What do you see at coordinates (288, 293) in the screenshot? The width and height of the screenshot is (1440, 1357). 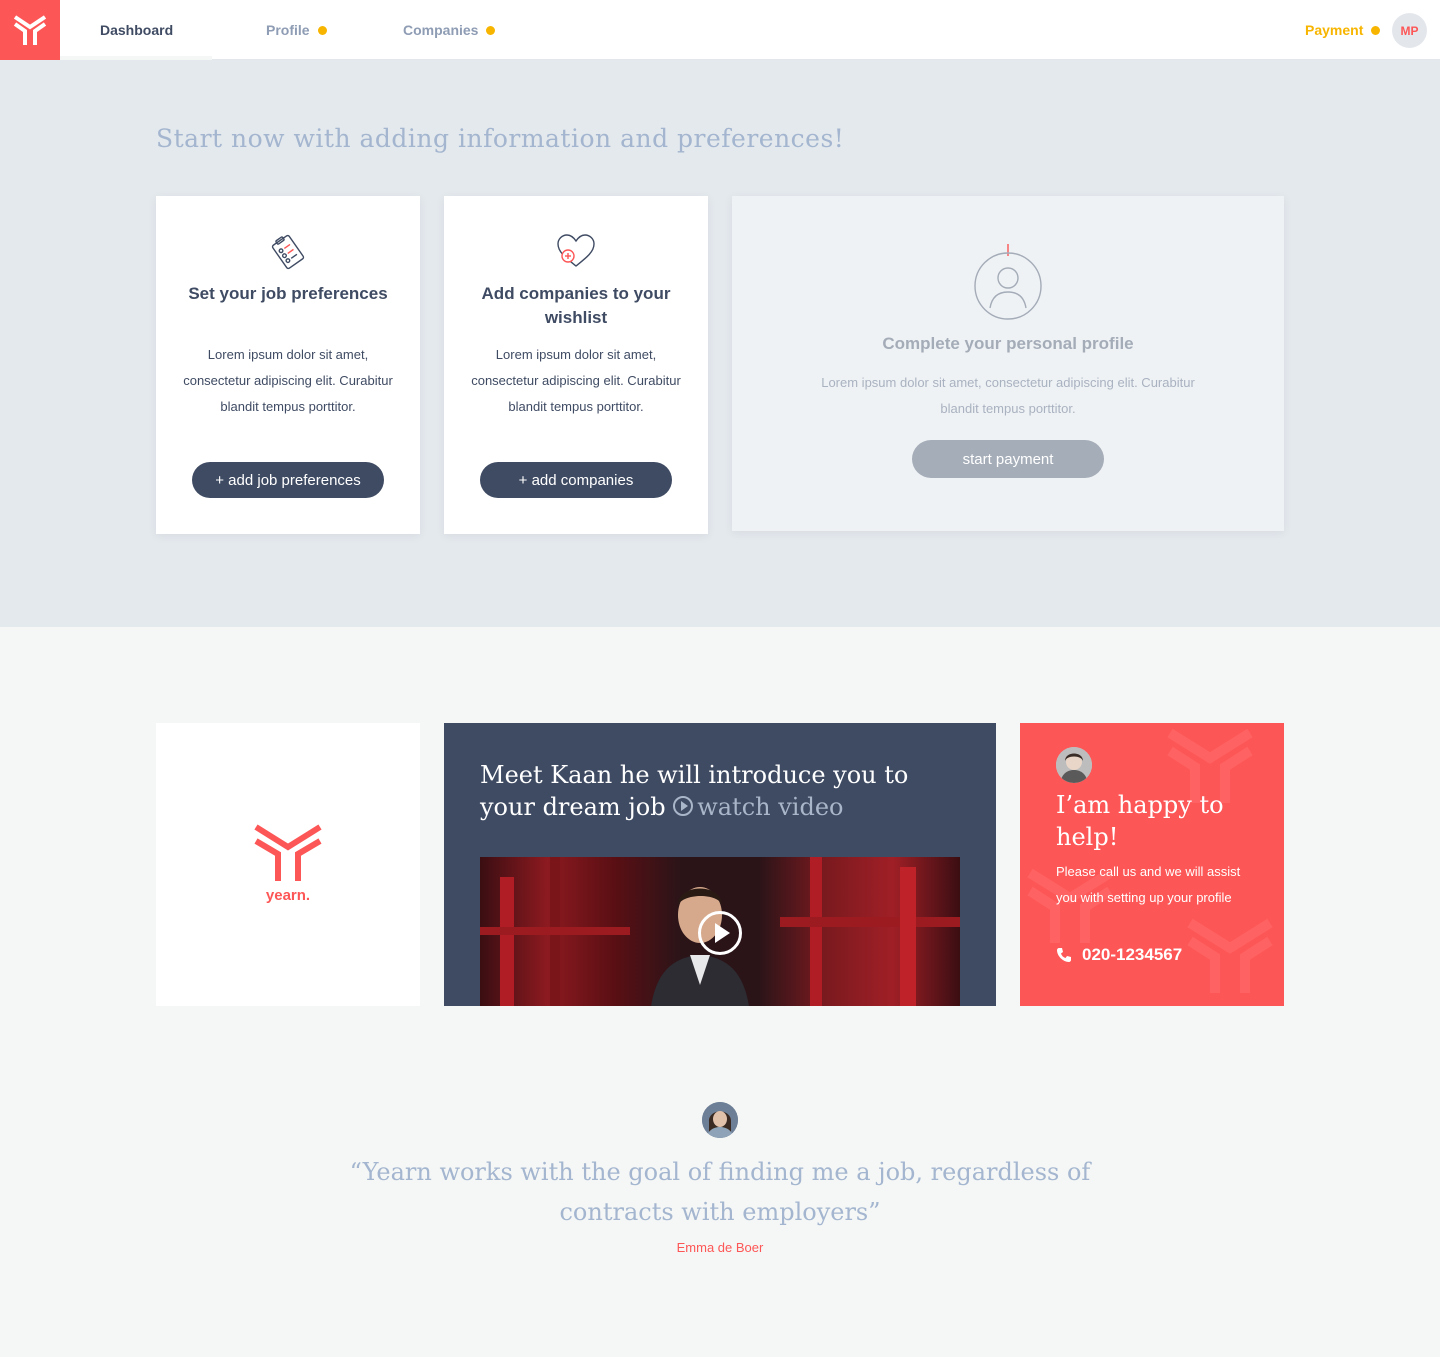 I see `card-title: Set your job preferences` at bounding box center [288, 293].